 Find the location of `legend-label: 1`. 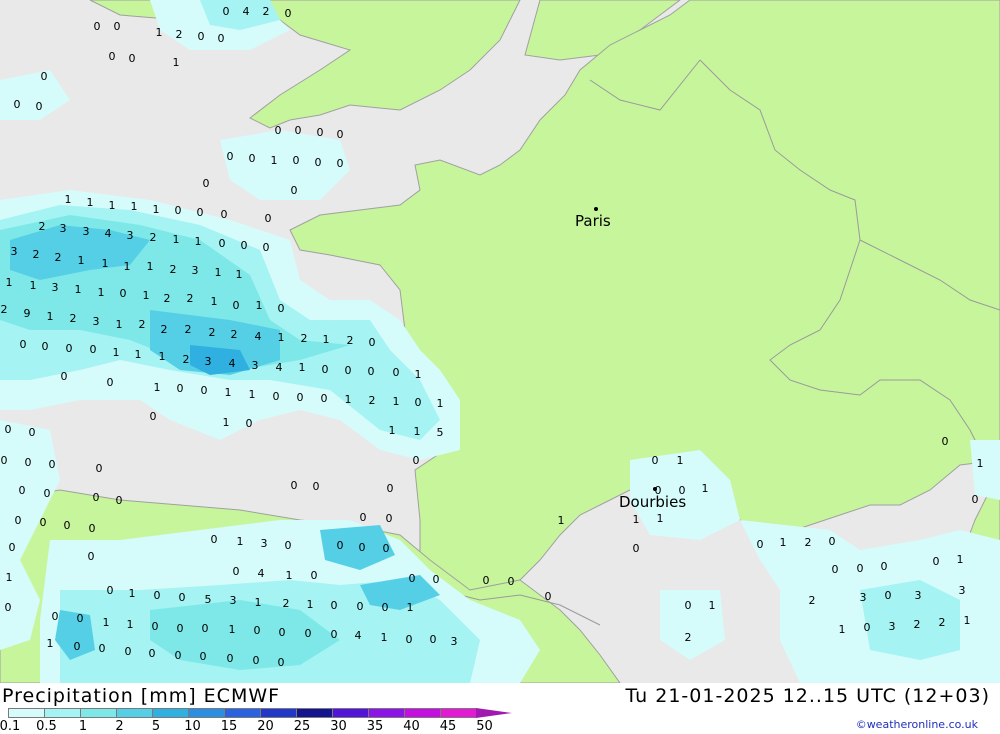

legend-label: 1 is located at coordinates (83, 726).